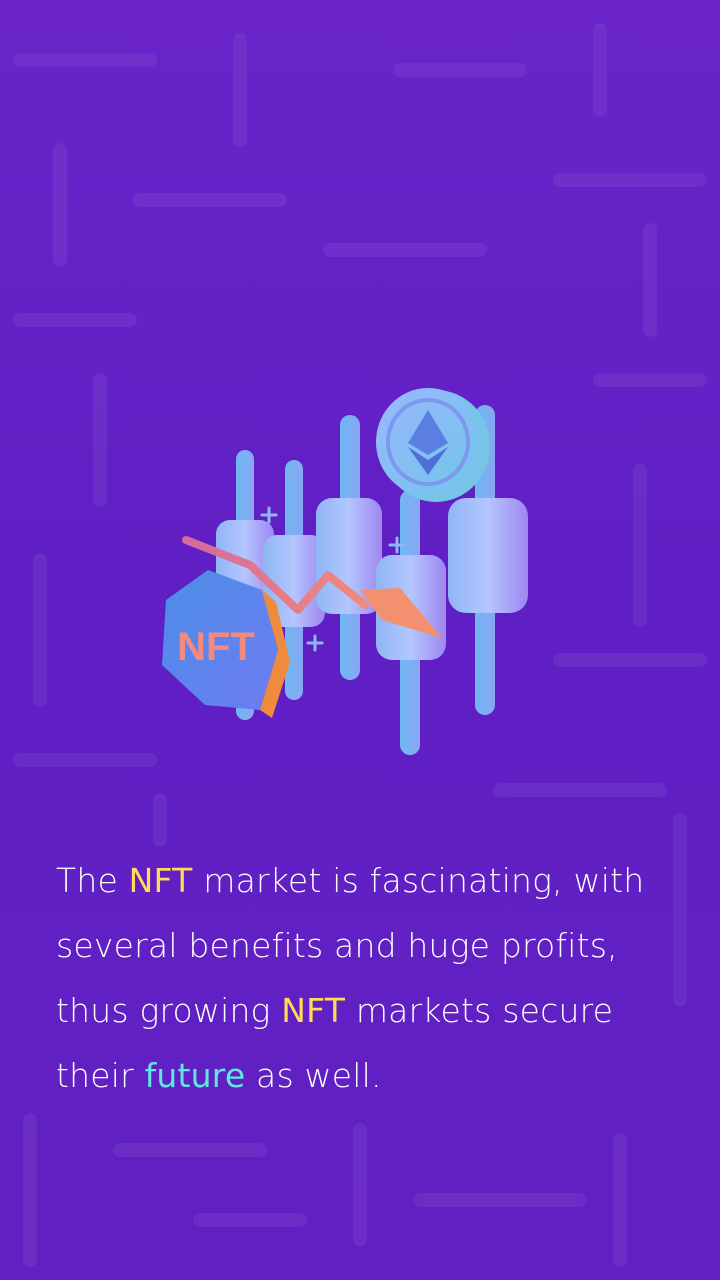  What do you see at coordinates (433, 445) in the screenshot?
I see `coin` at bounding box center [433, 445].